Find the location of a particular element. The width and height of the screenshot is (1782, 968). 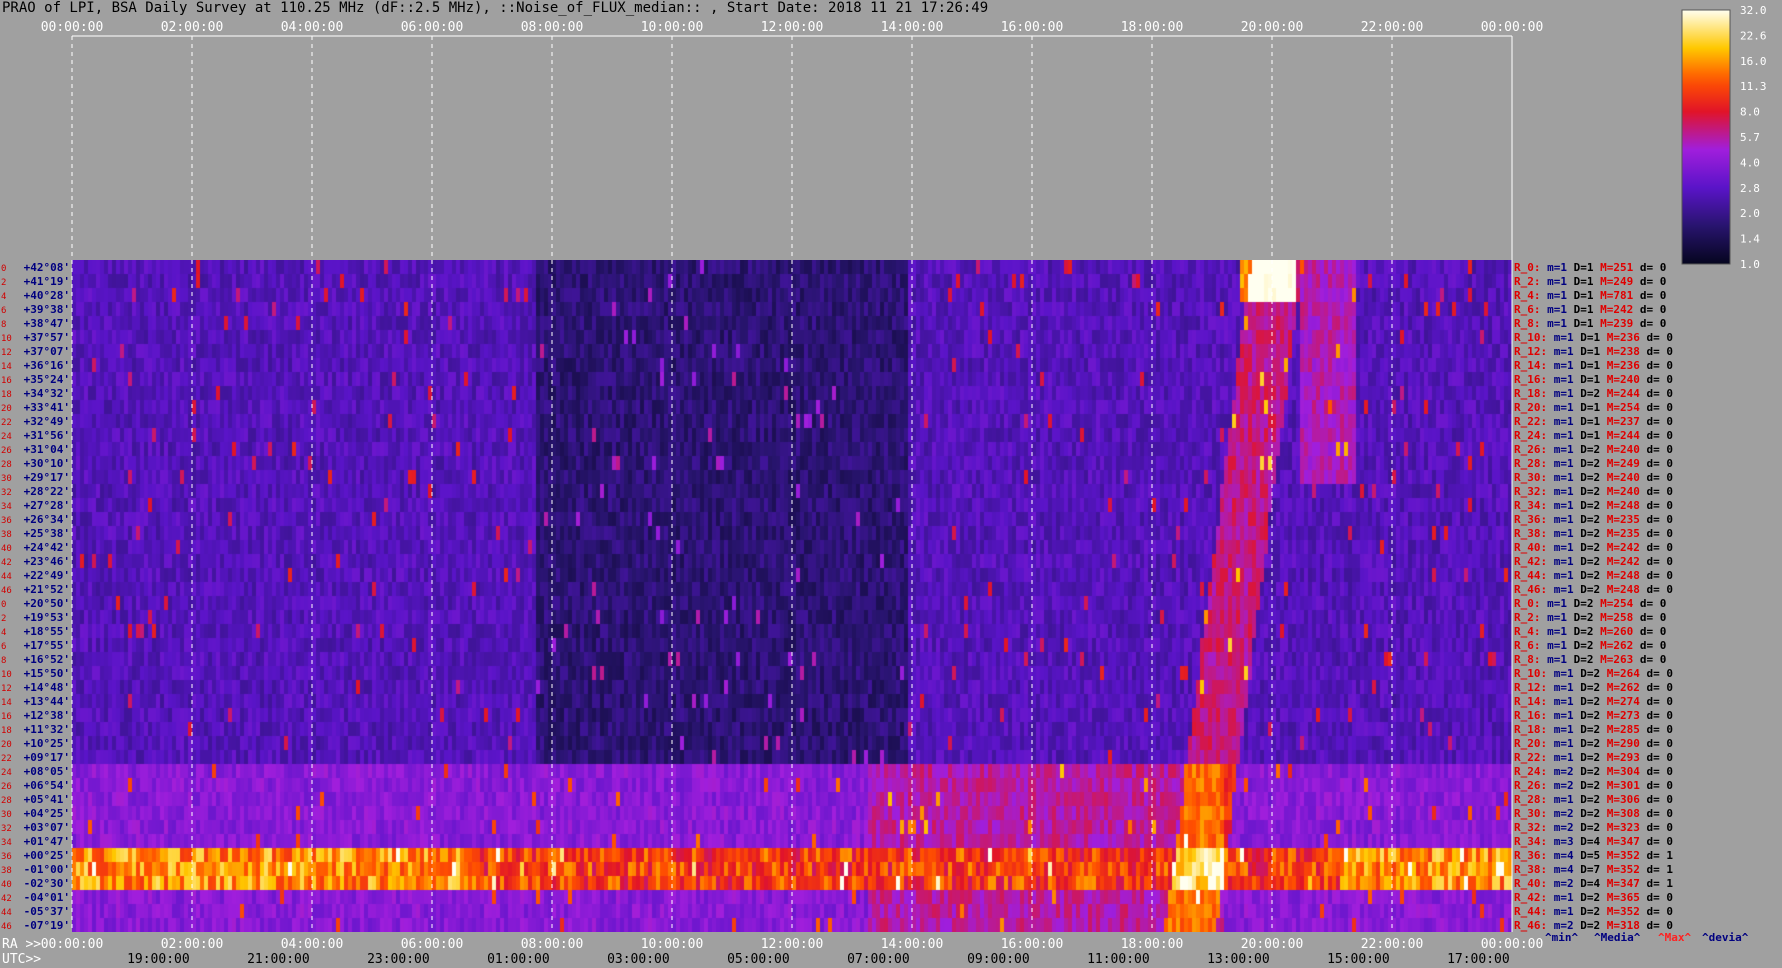

x-utc-tick-label: 23:00:00 is located at coordinates (398, 959).